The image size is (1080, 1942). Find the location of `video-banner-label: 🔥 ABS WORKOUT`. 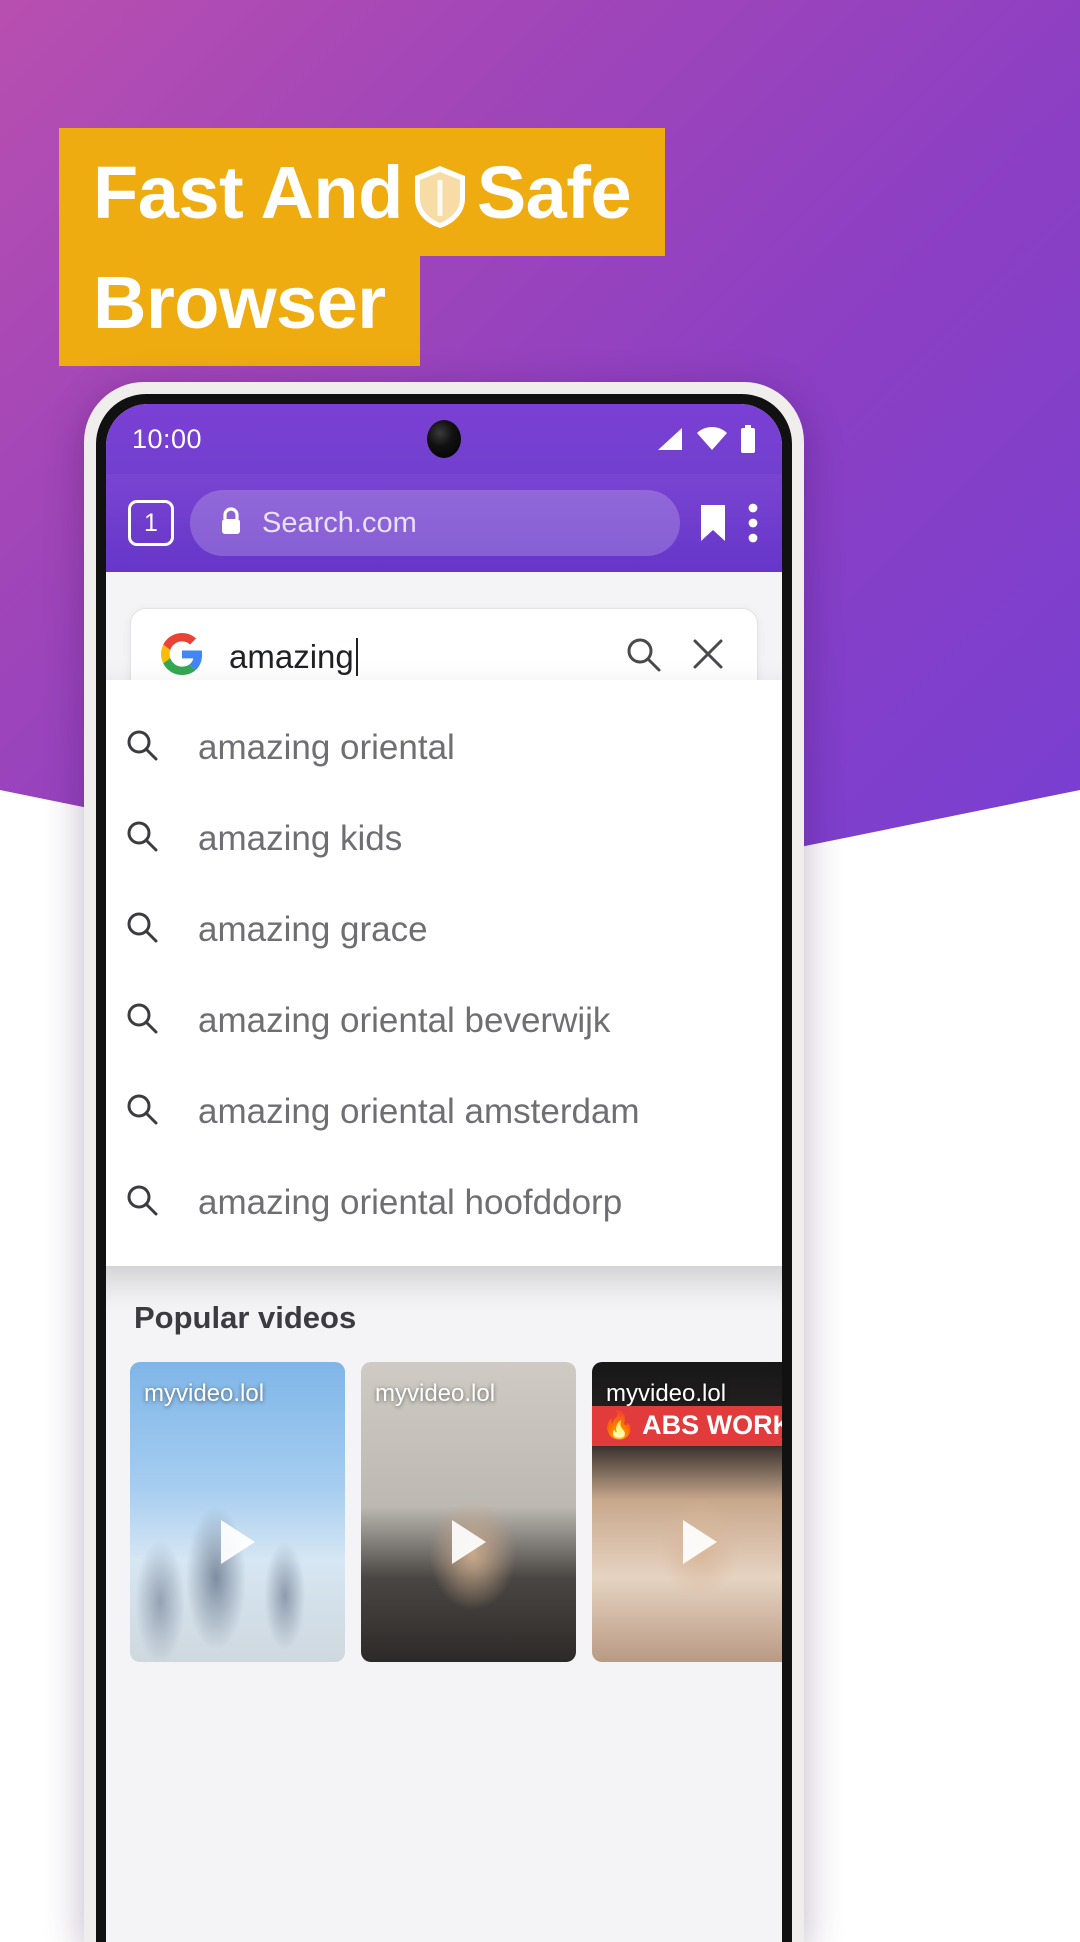

video-banner-label: 🔥 ABS WORKOUT is located at coordinates (687, 1426).